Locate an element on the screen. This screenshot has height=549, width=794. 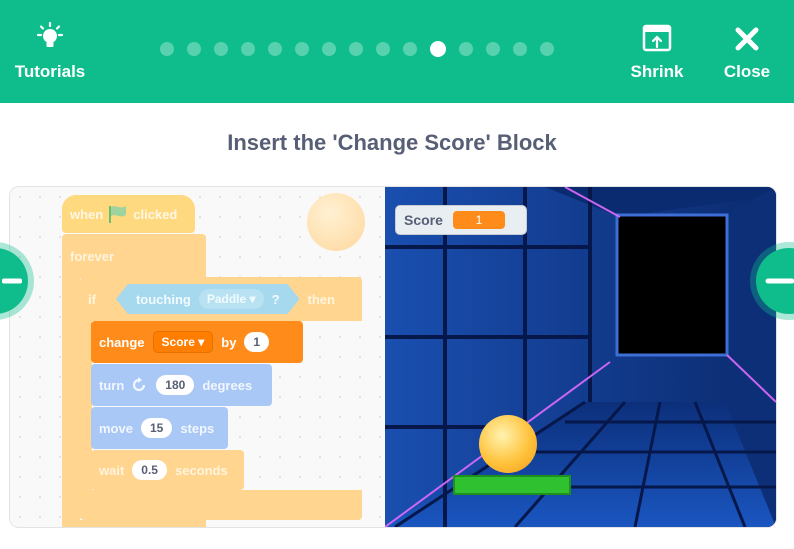
if-block: if touching Paddle ▾ ? then is located at coordinates (221, 299).